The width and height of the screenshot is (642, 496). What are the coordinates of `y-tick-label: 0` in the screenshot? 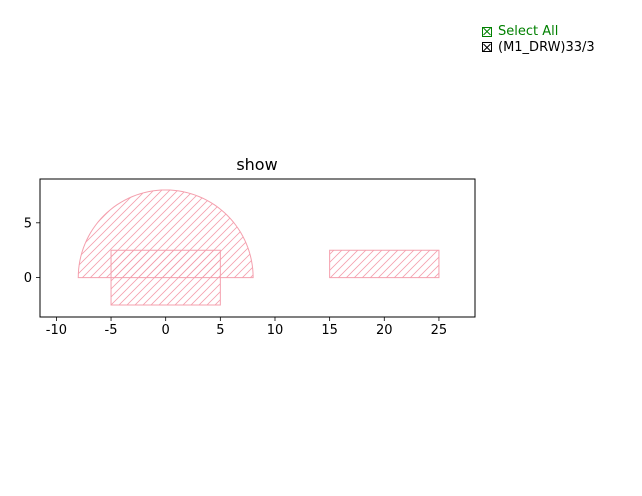 It's located at (28, 278).